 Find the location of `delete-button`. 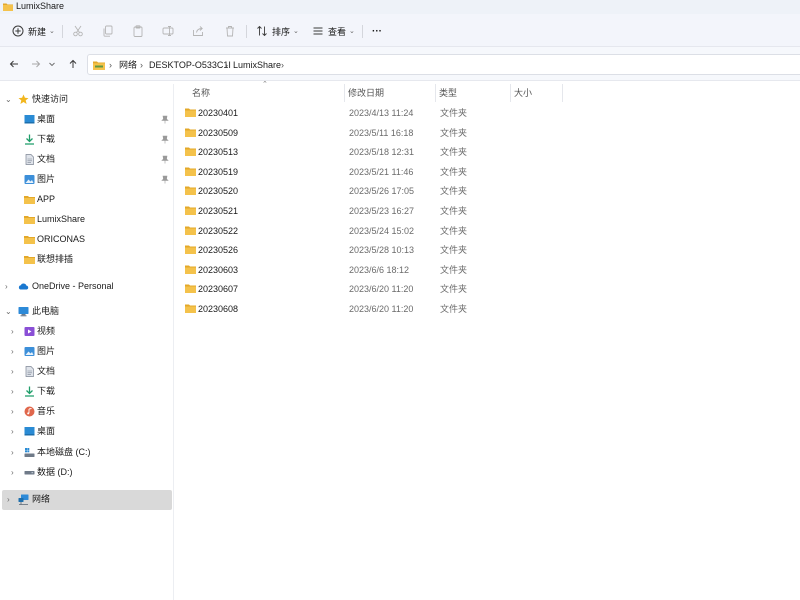

delete-button is located at coordinates (230, 31).